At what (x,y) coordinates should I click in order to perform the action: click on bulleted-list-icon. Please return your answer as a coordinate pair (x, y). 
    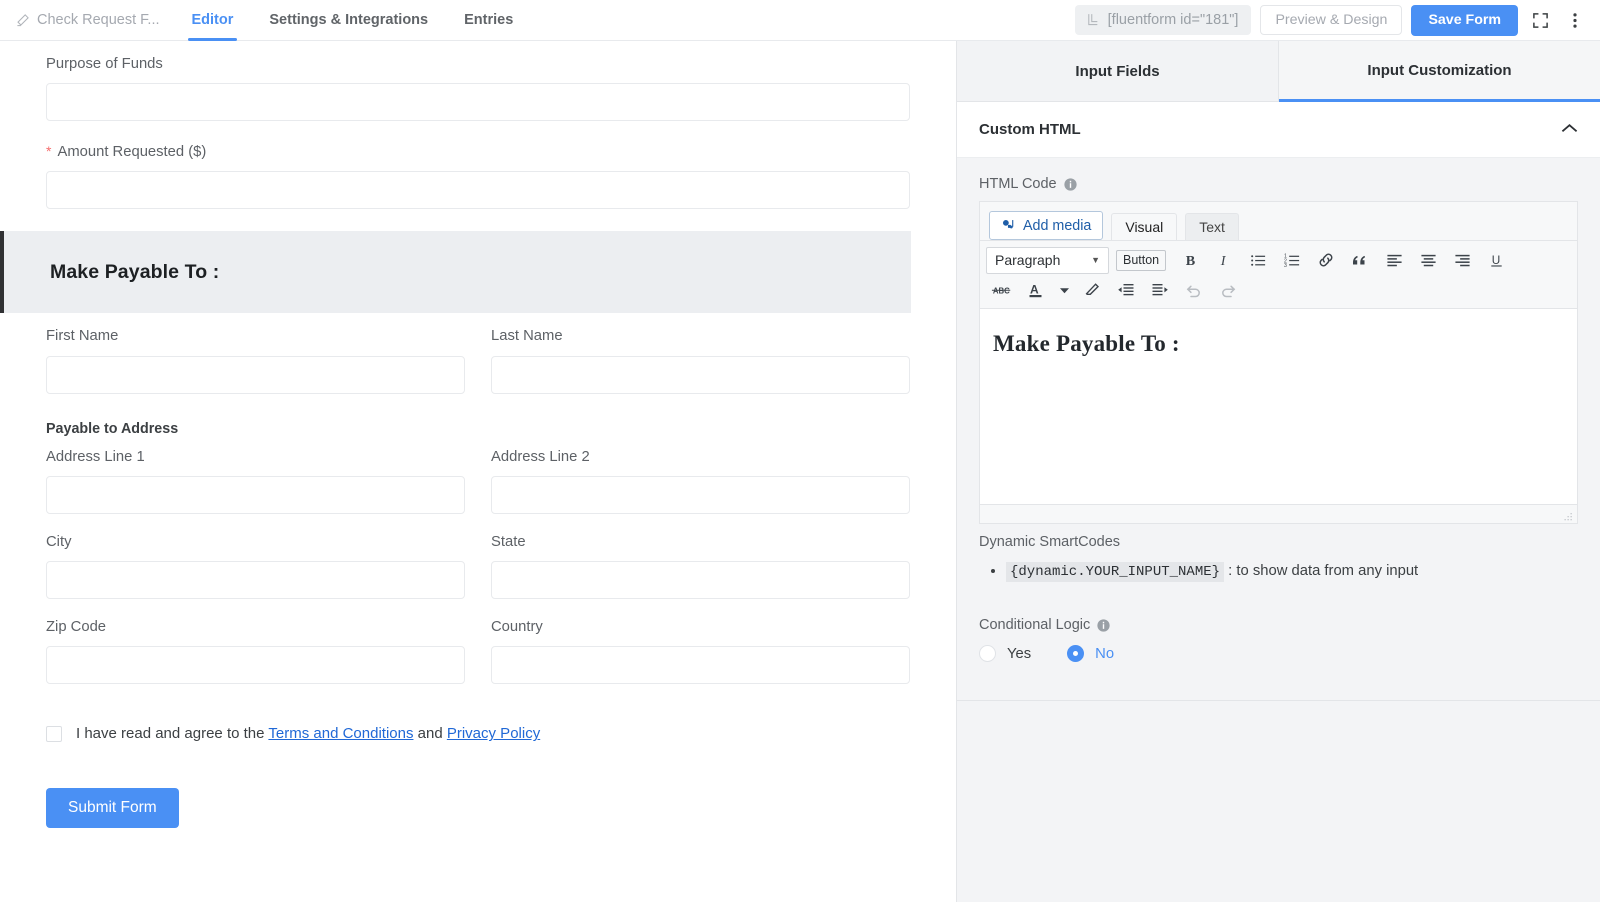
    Looking at the image, I should click on (1258, 260).